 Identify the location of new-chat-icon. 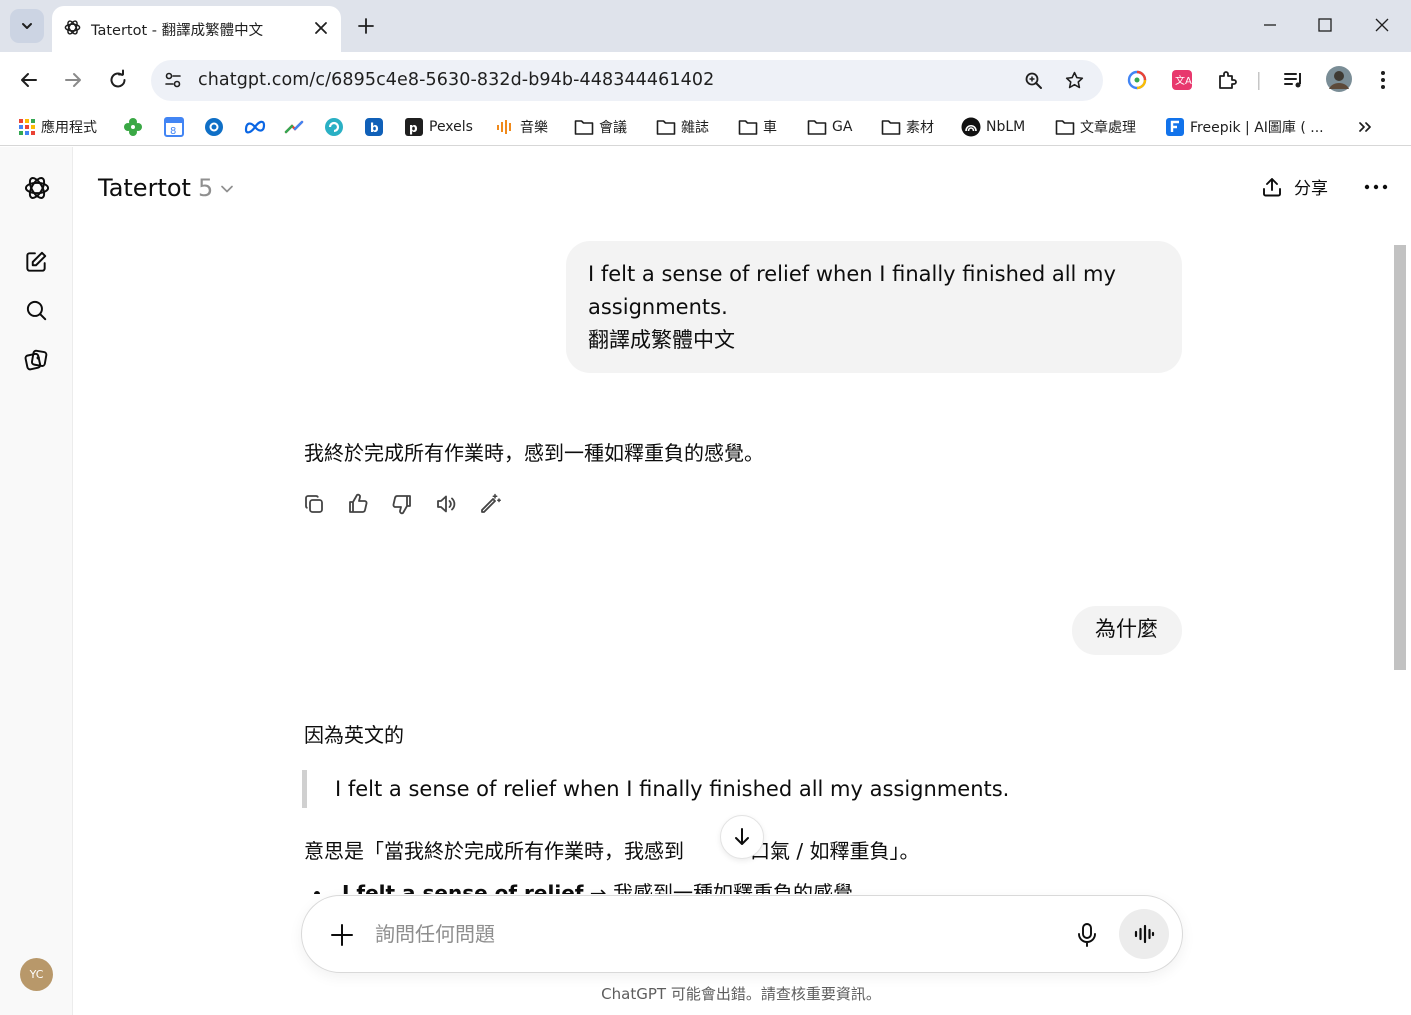
(36, 262).